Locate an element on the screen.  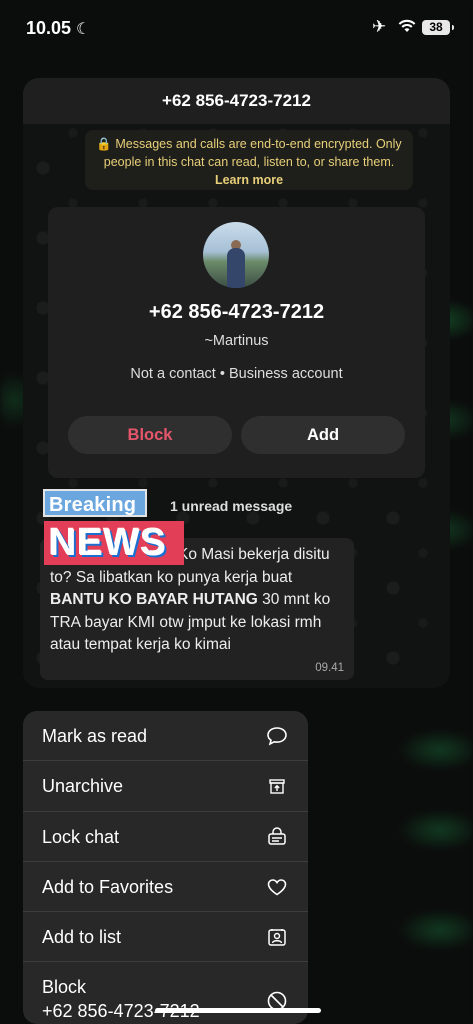
airplane-icon: ✈ is located at coordinates (379, 26).